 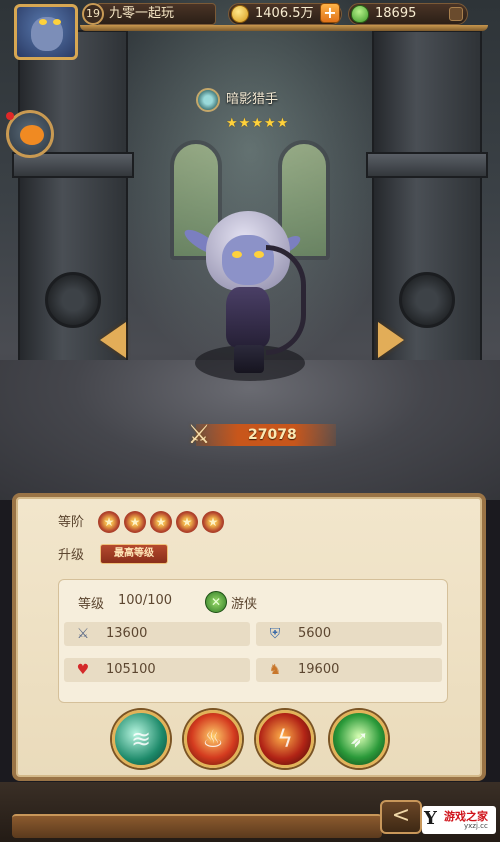 I want to click on speed-stat: ♞ 19600, so click(x=349, y=670).